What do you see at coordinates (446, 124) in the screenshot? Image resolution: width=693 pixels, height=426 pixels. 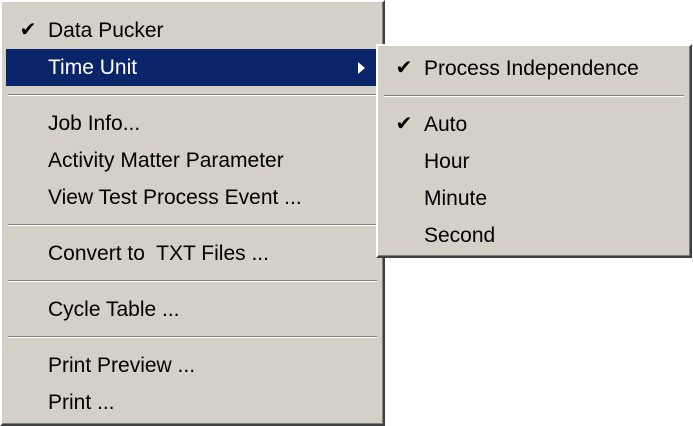 I see `menu-item-label: Auto` at bounding box center [446, 124].